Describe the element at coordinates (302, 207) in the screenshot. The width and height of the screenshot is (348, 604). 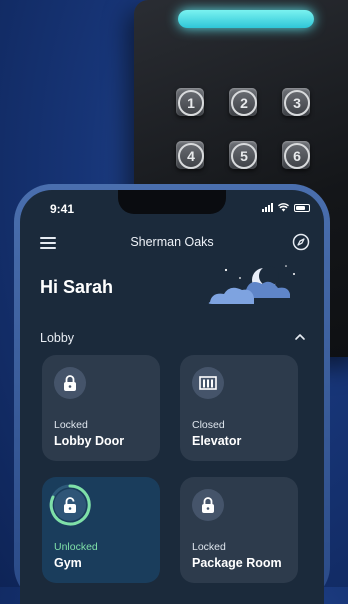
I see `battery-icon` at that location.